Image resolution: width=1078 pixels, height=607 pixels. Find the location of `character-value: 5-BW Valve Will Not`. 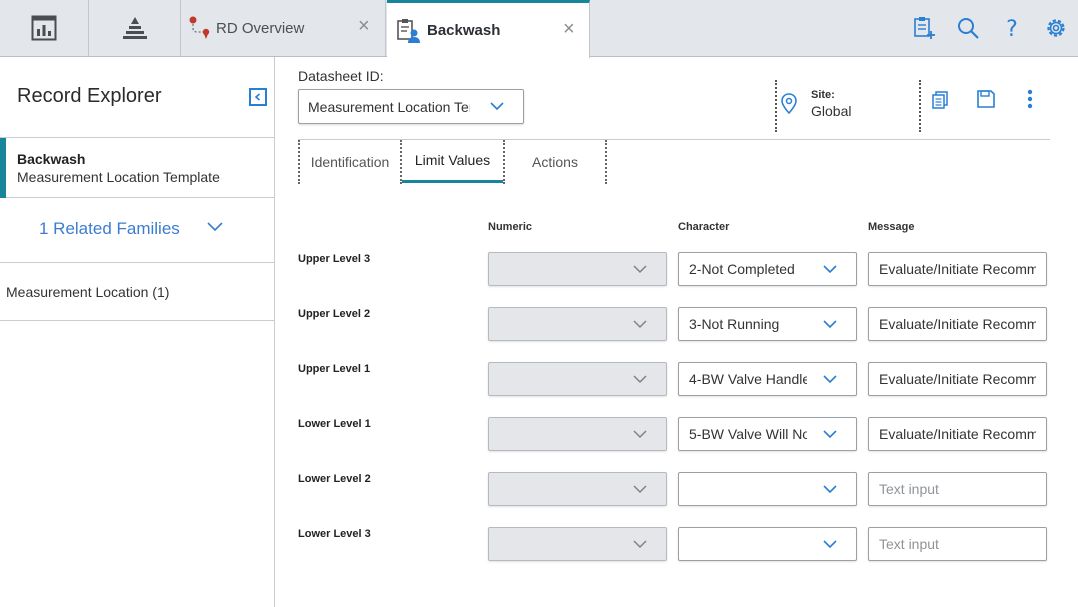

character-value: 5-BW Valve Will Not is located at coordinates (748, 434).